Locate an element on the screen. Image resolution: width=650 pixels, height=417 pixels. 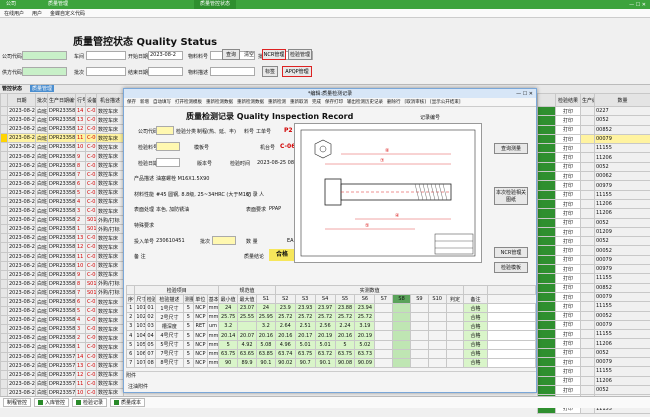
table-row: 2023-08-26白班DPR2335803C-02数控车床 is located at coordinates (62, 329).